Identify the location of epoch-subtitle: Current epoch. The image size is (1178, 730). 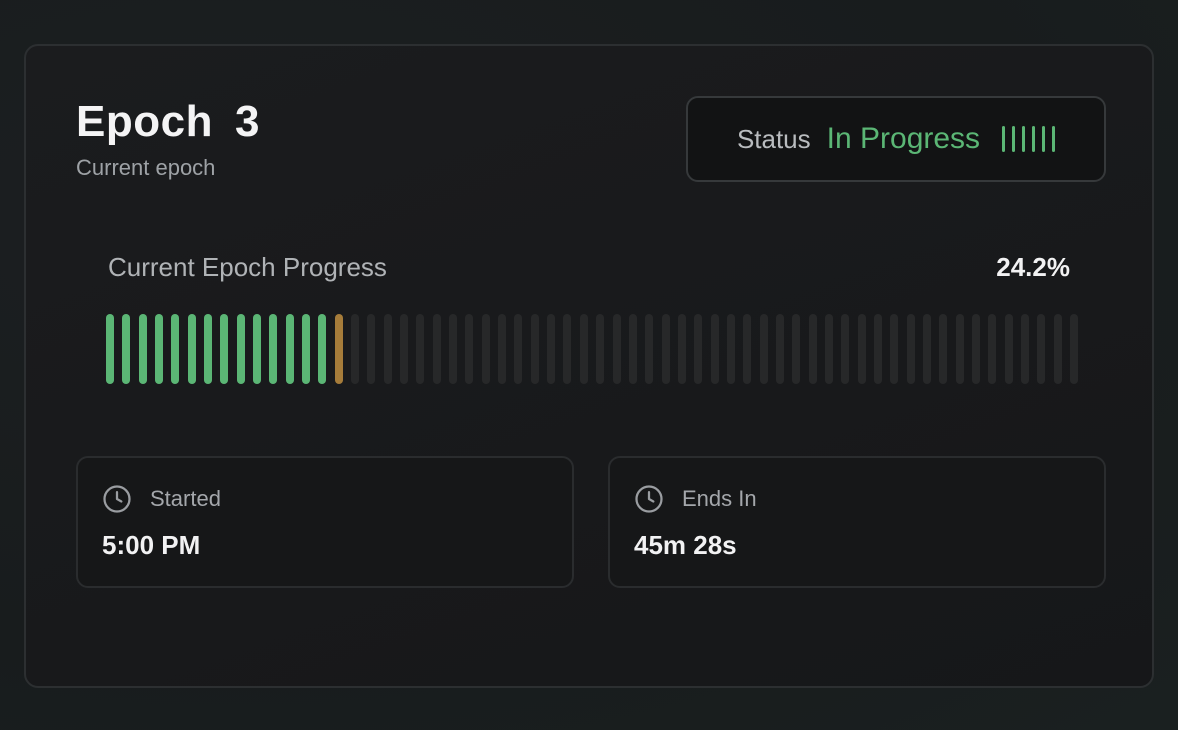
(146, 167).